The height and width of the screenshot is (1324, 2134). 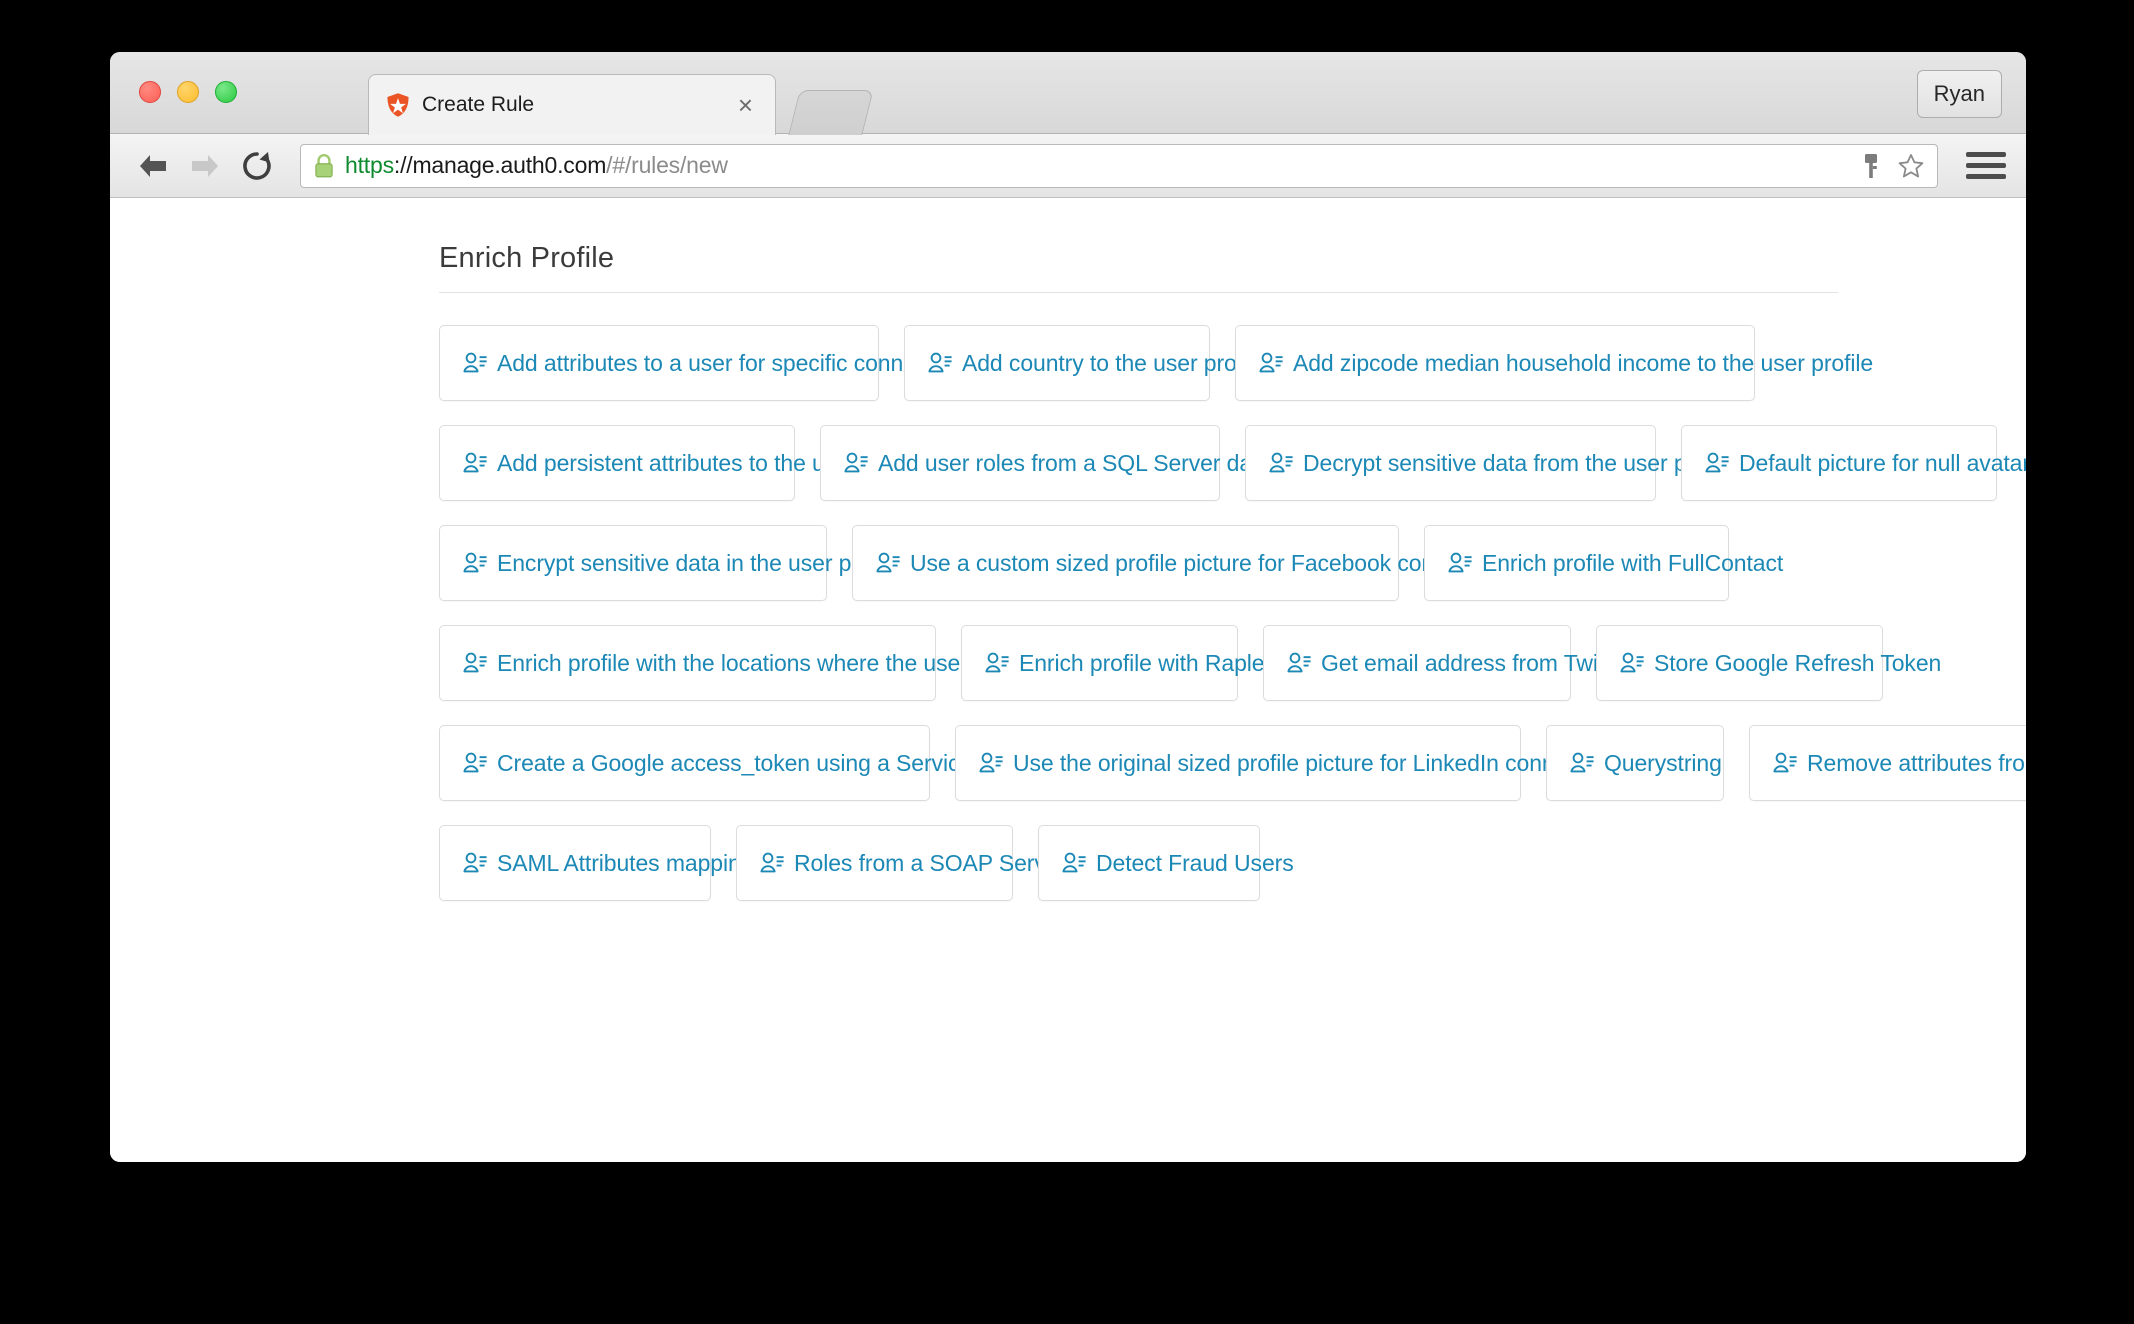 What do you see at coordinates (1911, 166) in the screenshot?
I see `star-icon` at bounding box center [1911, 166].